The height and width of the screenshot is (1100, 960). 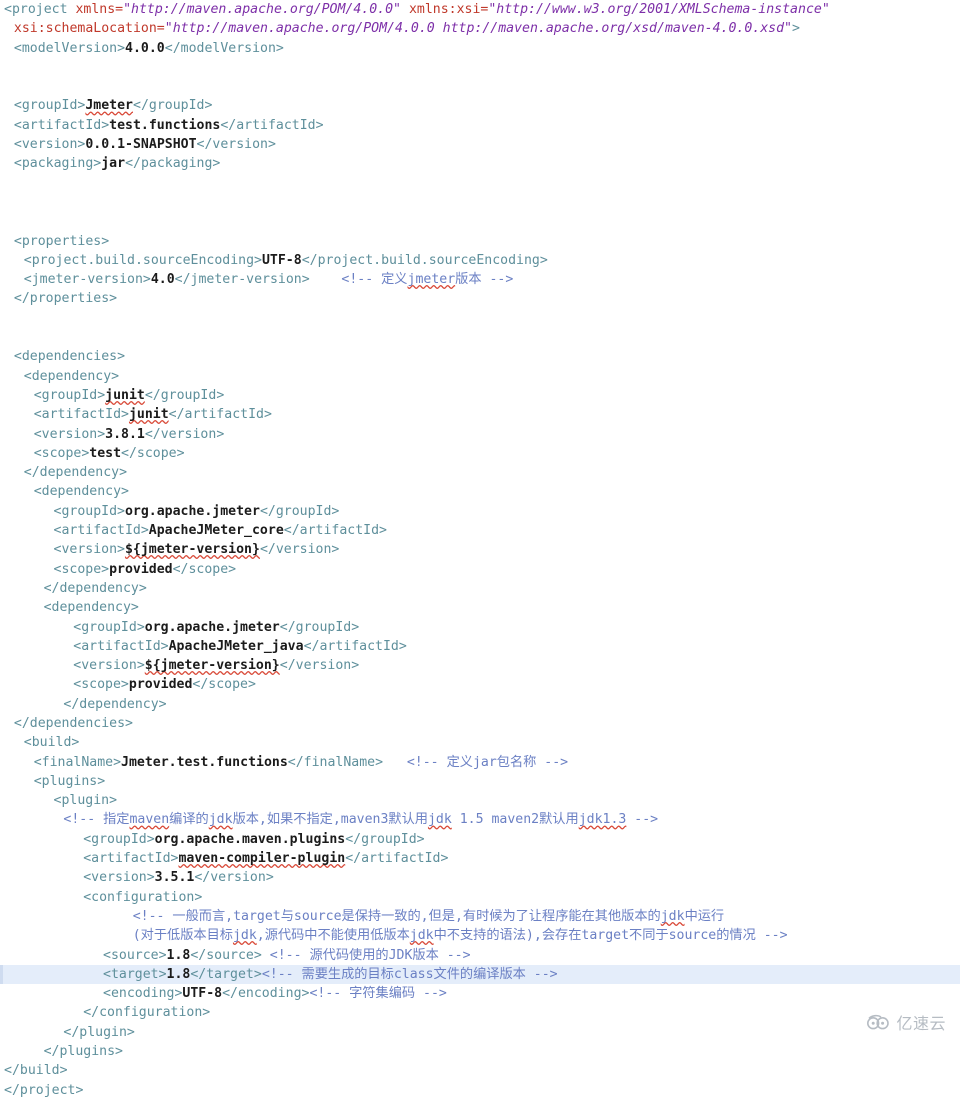 I want to click on code-line: <scope>test</scope>, so click(x=480, y=453).